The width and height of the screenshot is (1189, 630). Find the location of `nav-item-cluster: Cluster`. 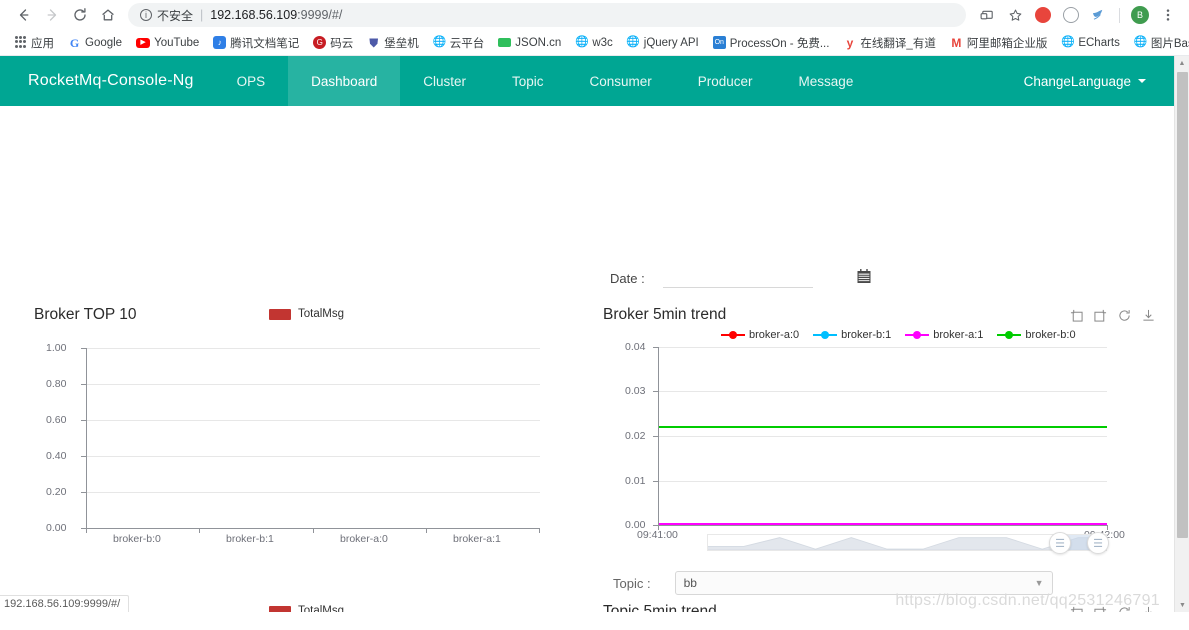

nav-item-cluster: Cluster is located at coordinates (444, 81).